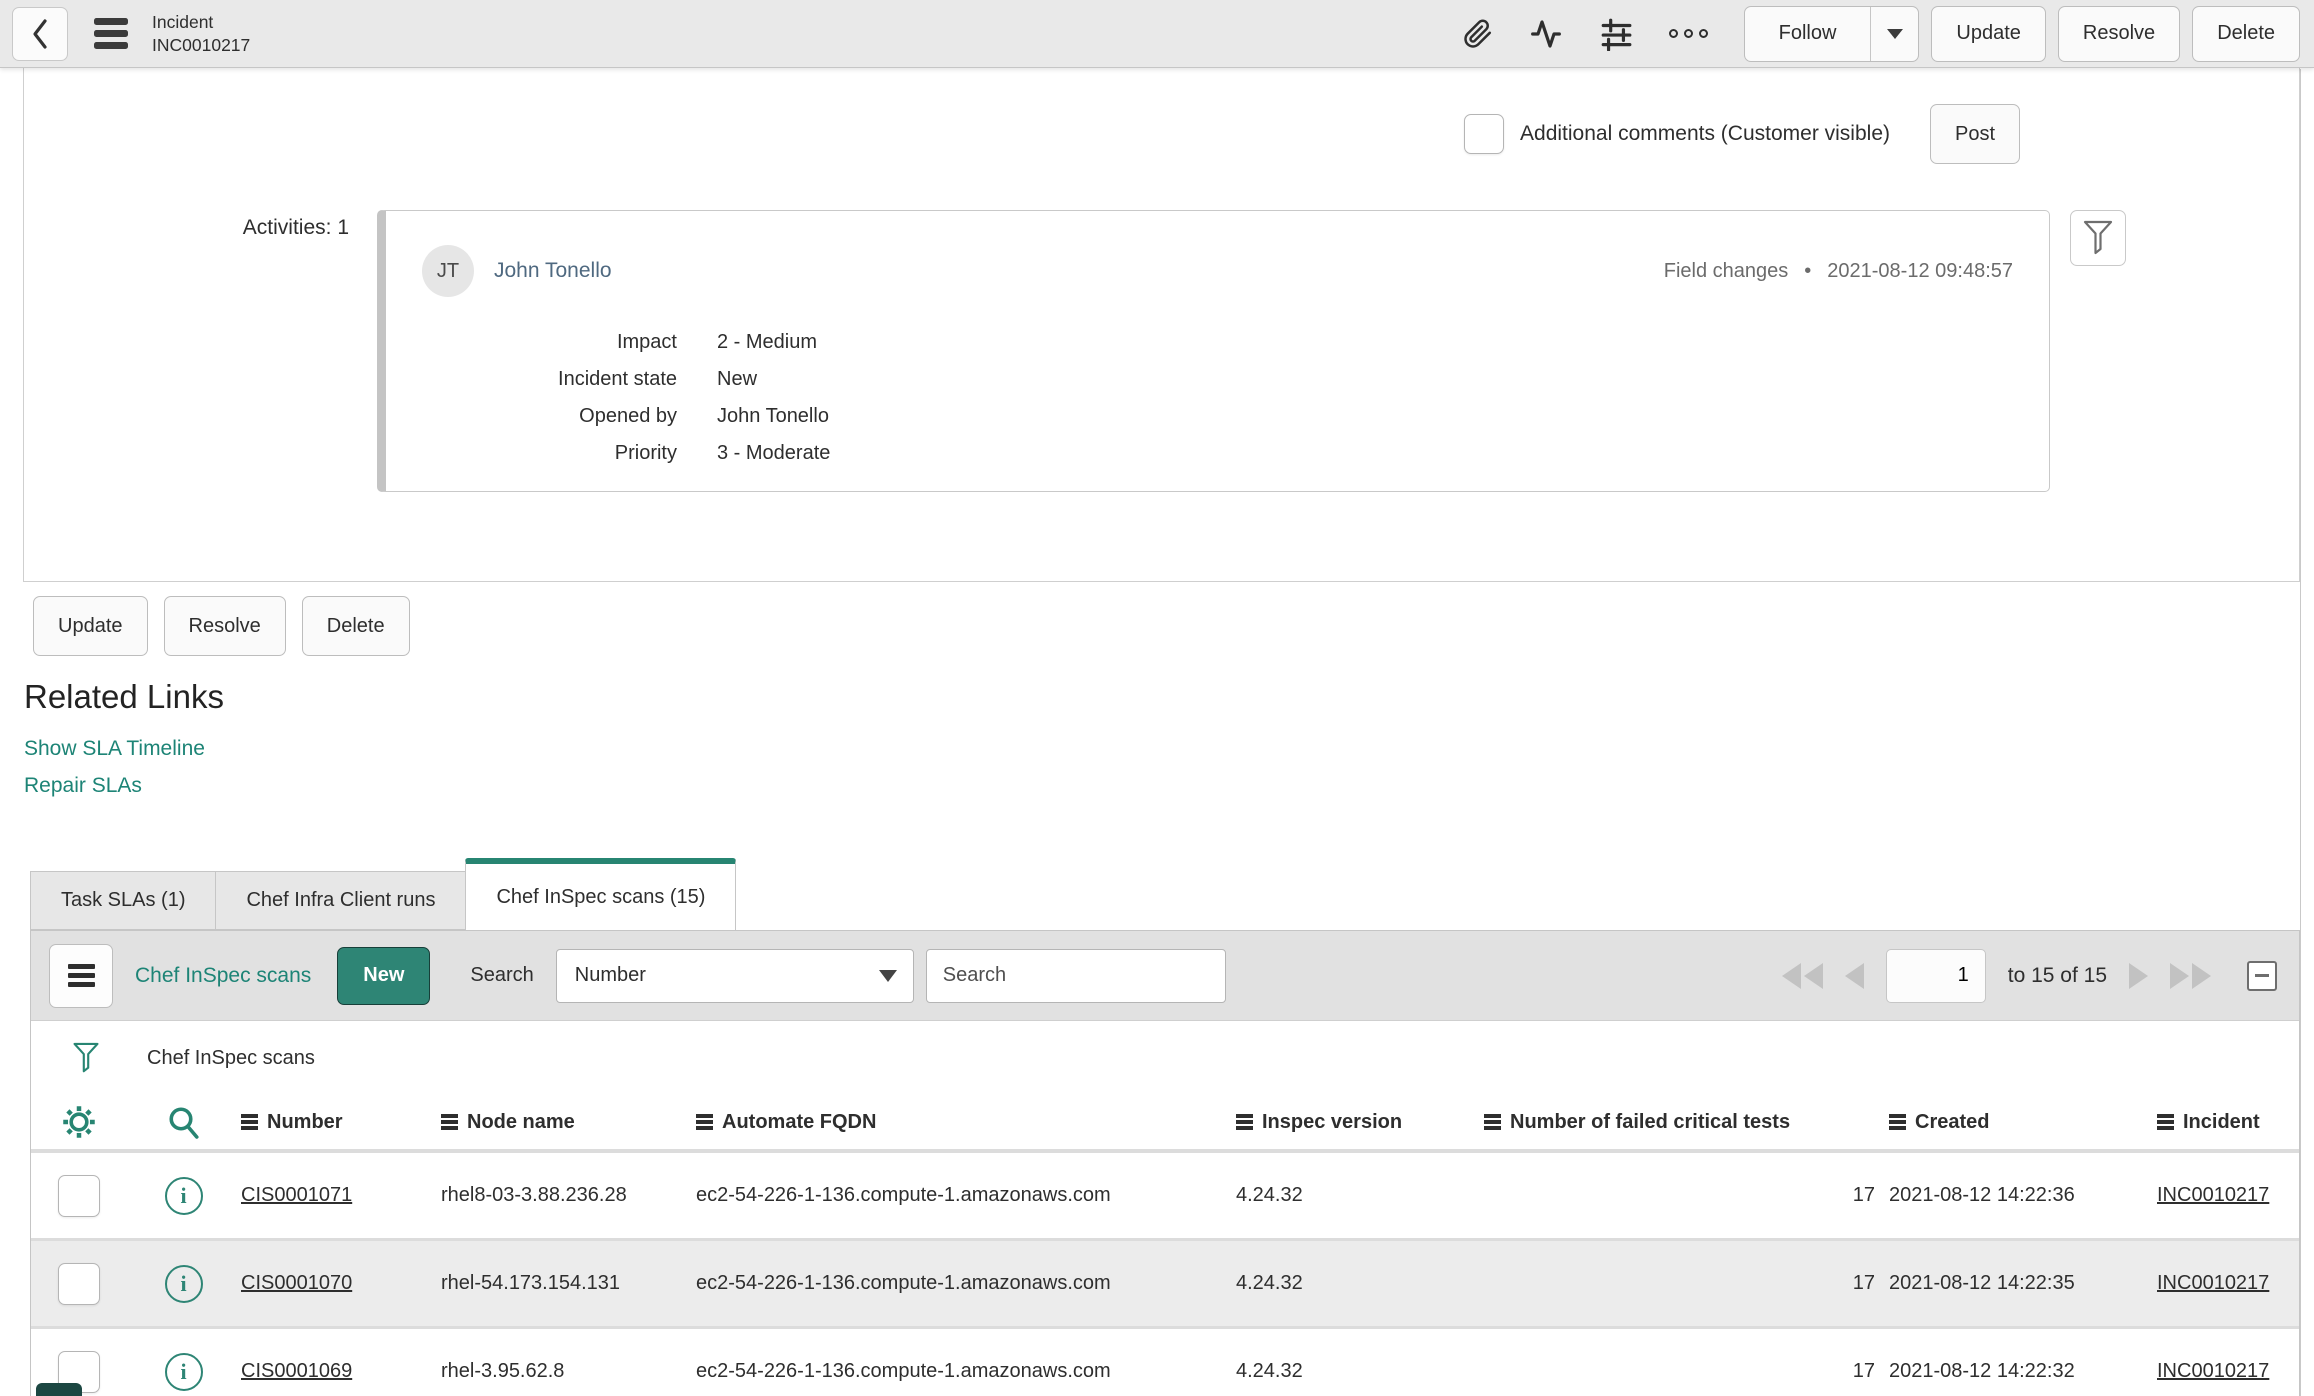 The image size is (2314, 1396). I want to click on node-name-cell: rhel-3.95.62.8, so click(503, 1371).